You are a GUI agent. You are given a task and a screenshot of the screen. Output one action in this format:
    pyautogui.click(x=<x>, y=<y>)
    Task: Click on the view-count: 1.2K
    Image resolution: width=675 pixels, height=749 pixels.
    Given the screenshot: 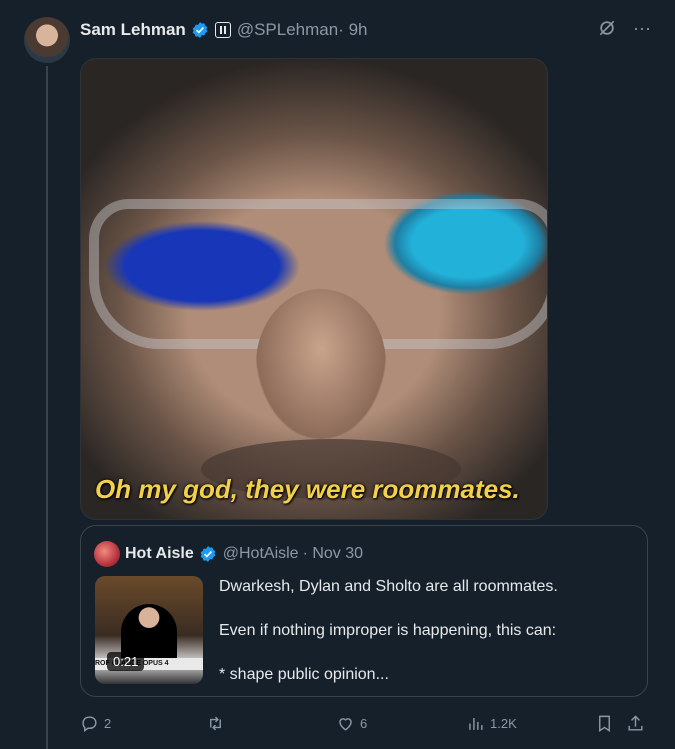 What is the action you would take?
    pyautogui.click(x=503, y=723)
    